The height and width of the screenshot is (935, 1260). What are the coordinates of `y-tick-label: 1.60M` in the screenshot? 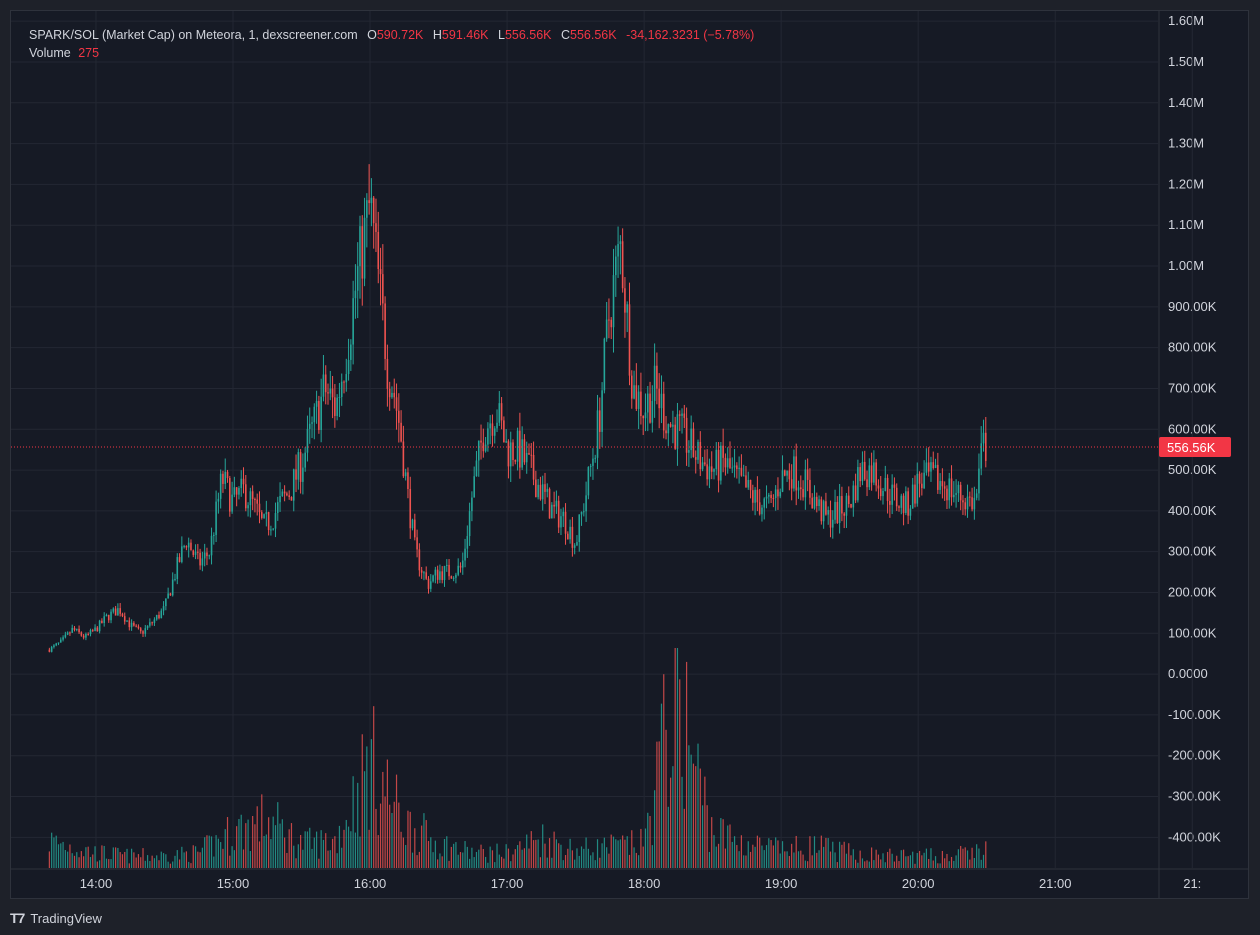 It's located at (1186, 20).